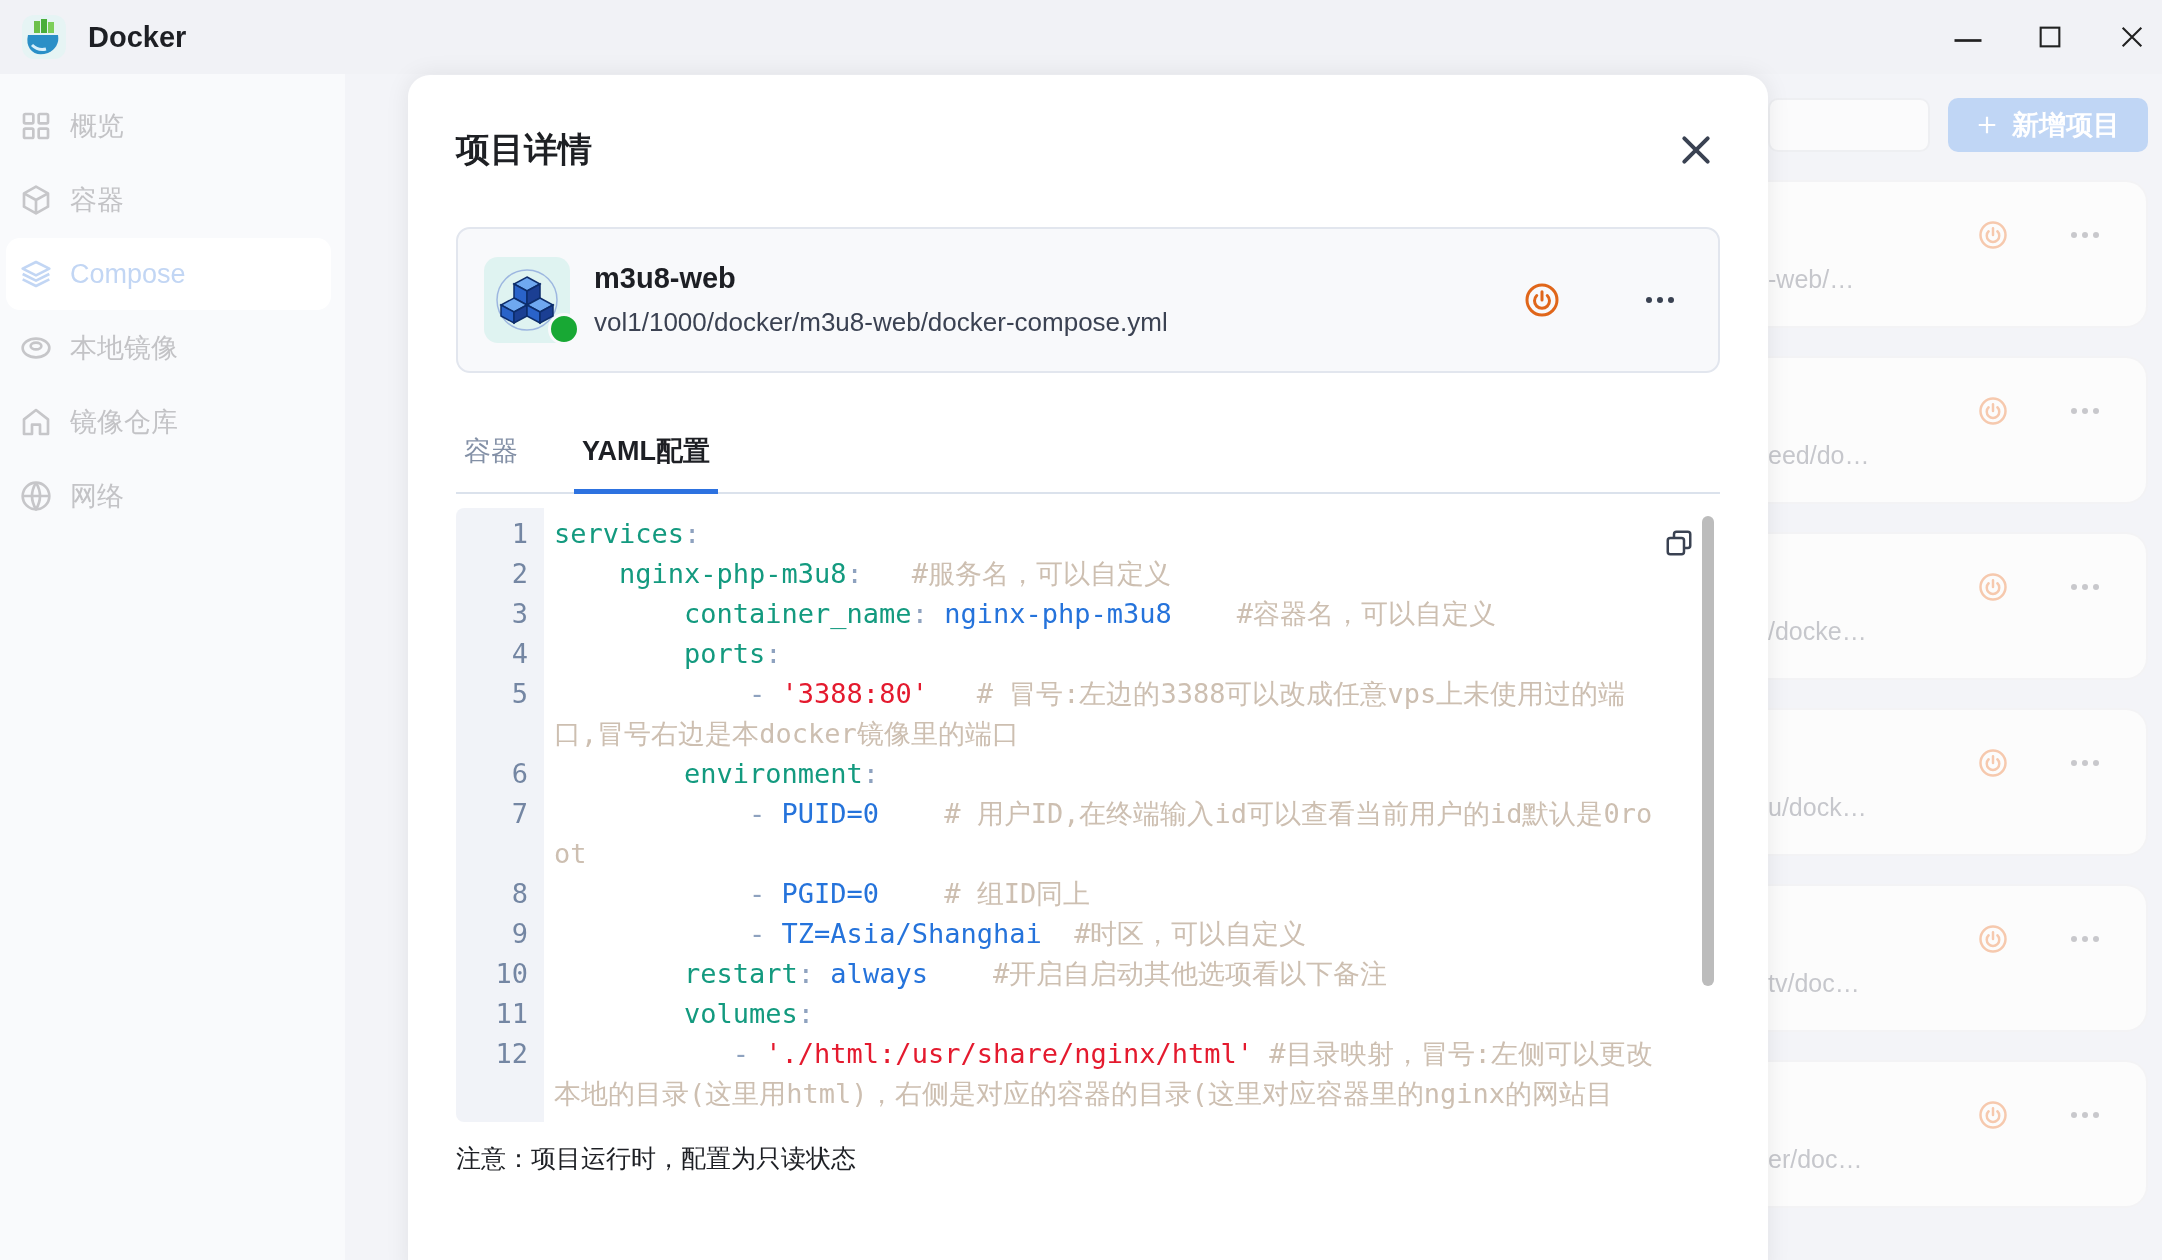  What do you see at coordinates (733, 654) in the screenshot?
I see `code-line: ports:` at bounding box center [733, 654].